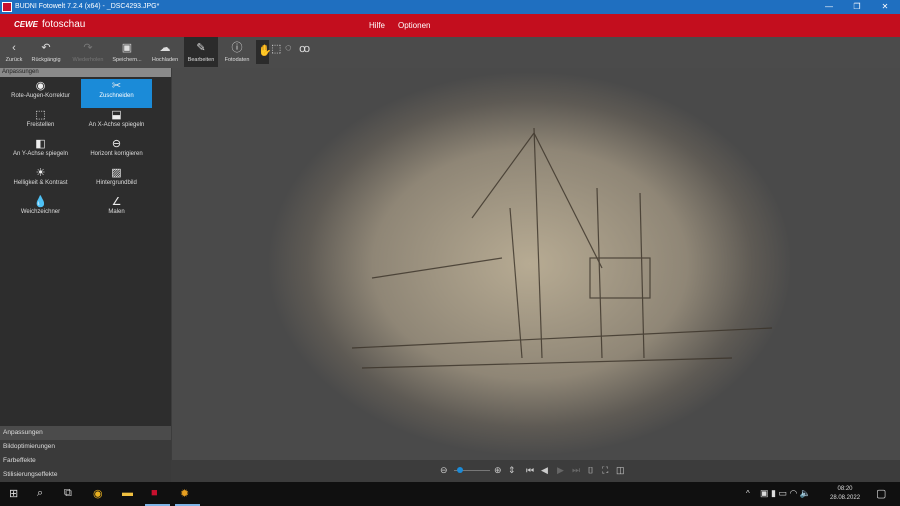 This screenshot has height=506, width=900. I want to click on tool-label: Freistellen, so click(40, 125).